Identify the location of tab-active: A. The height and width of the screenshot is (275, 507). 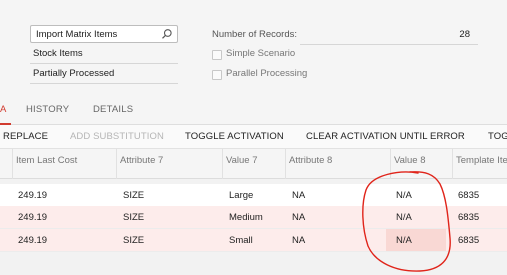
(3, 109).